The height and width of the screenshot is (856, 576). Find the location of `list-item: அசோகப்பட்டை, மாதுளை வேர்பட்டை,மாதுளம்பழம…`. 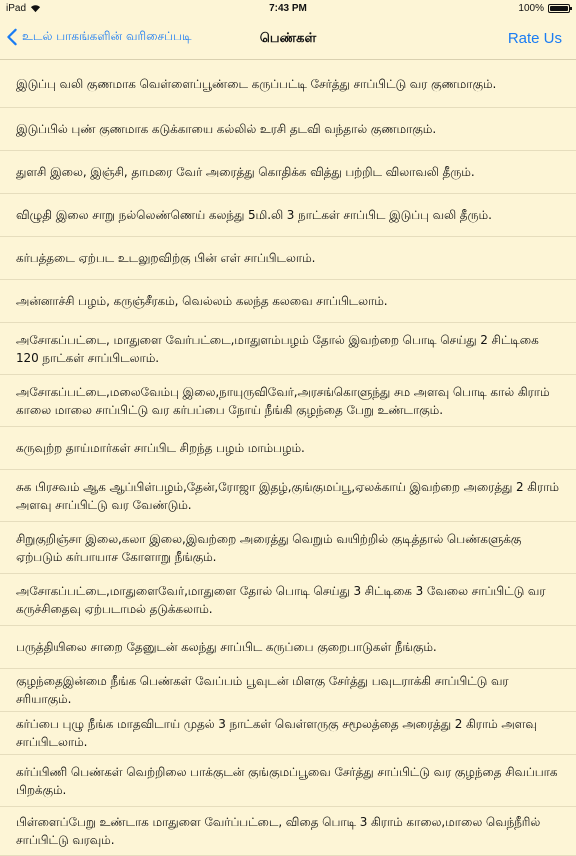

list-item: அசோகப்பட்டை, மாதுளை வேர்பட்டை,மாதுளம்பழம… is located at coordinates (288, 349).